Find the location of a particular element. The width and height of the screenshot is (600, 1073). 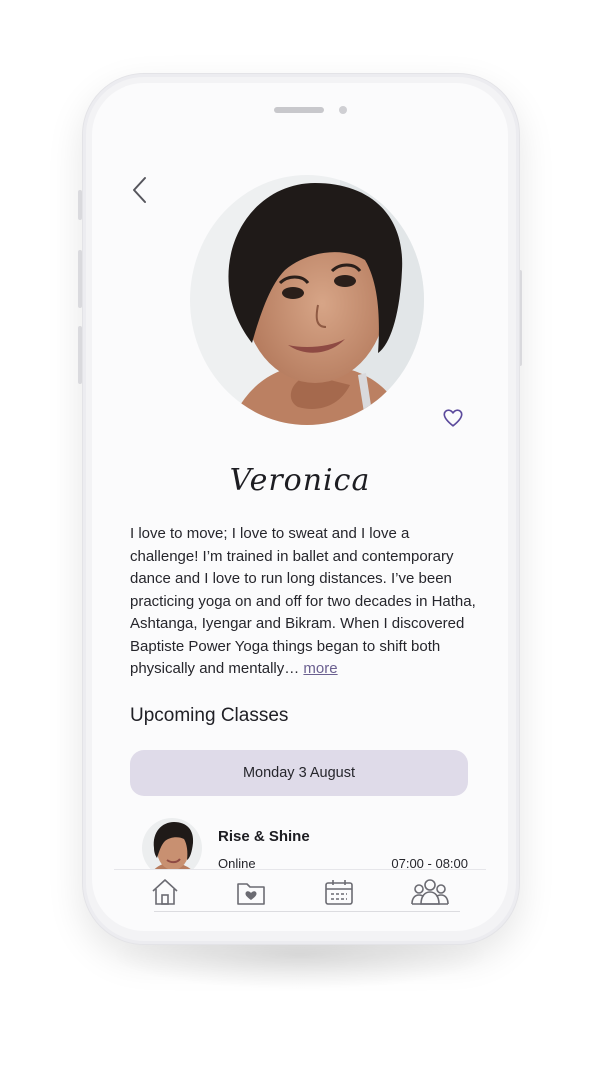

tab-community is located at coordinates (430, 892).